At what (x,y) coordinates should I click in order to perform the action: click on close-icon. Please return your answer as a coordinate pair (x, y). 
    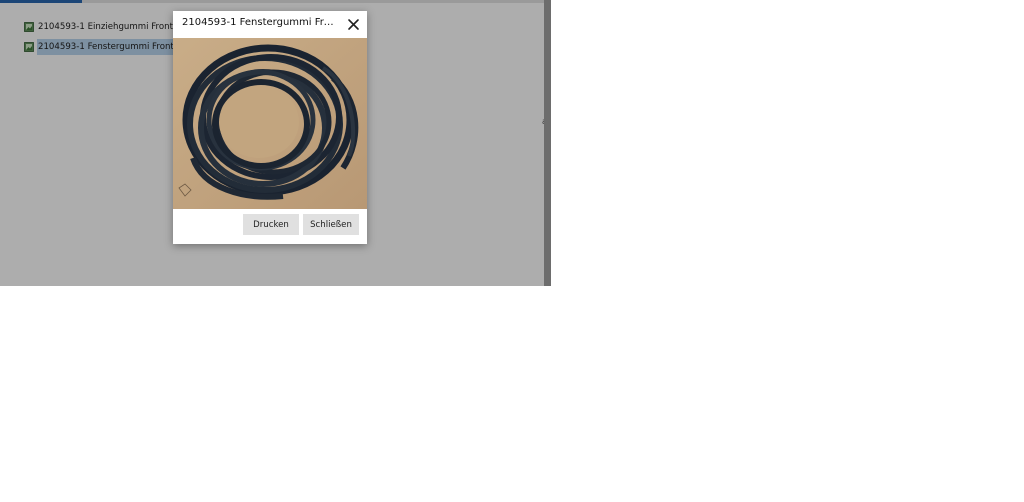
    Looking at the image, I should click on (353, 24).